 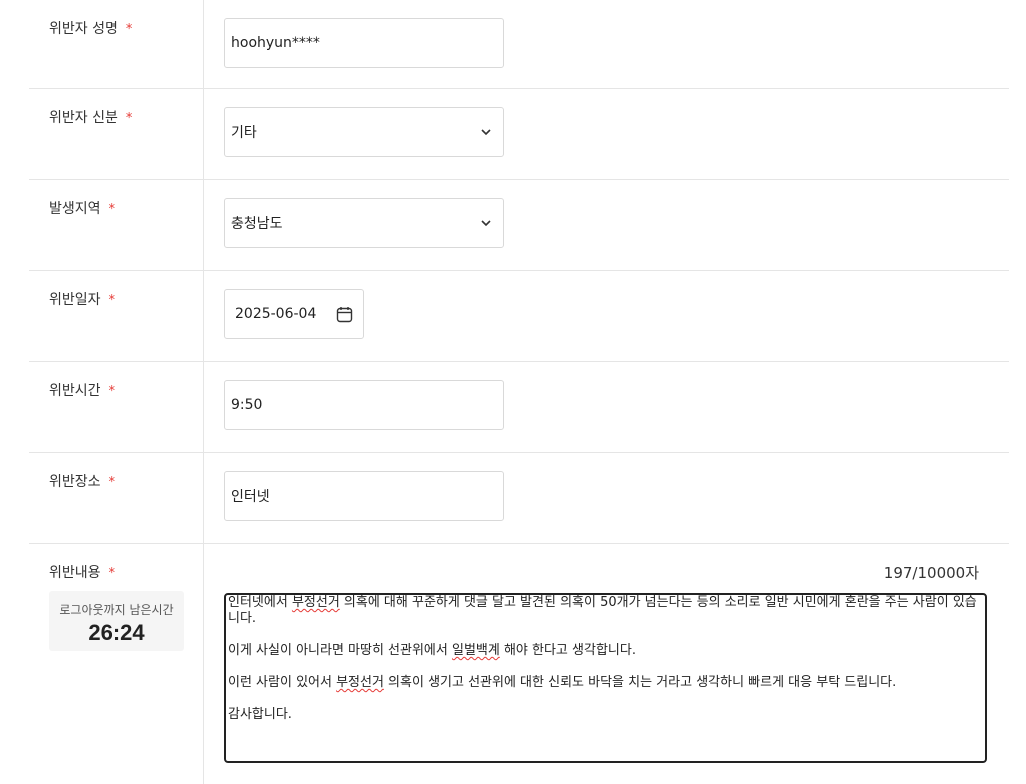 What do you see at coordinates (364, 223) in the screenshot?
I see `region-select: 충청남도` at bounding box center [364, 223].